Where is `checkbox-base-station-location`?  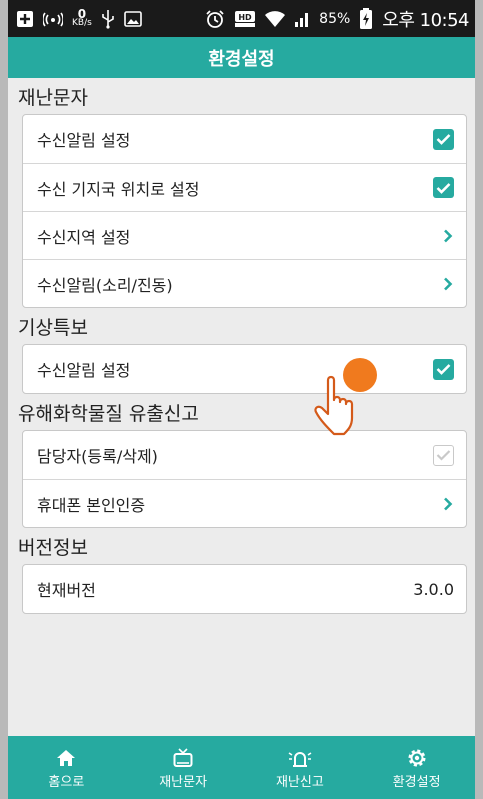 checkbox-base-station-location is located at coordinates (443, 187).